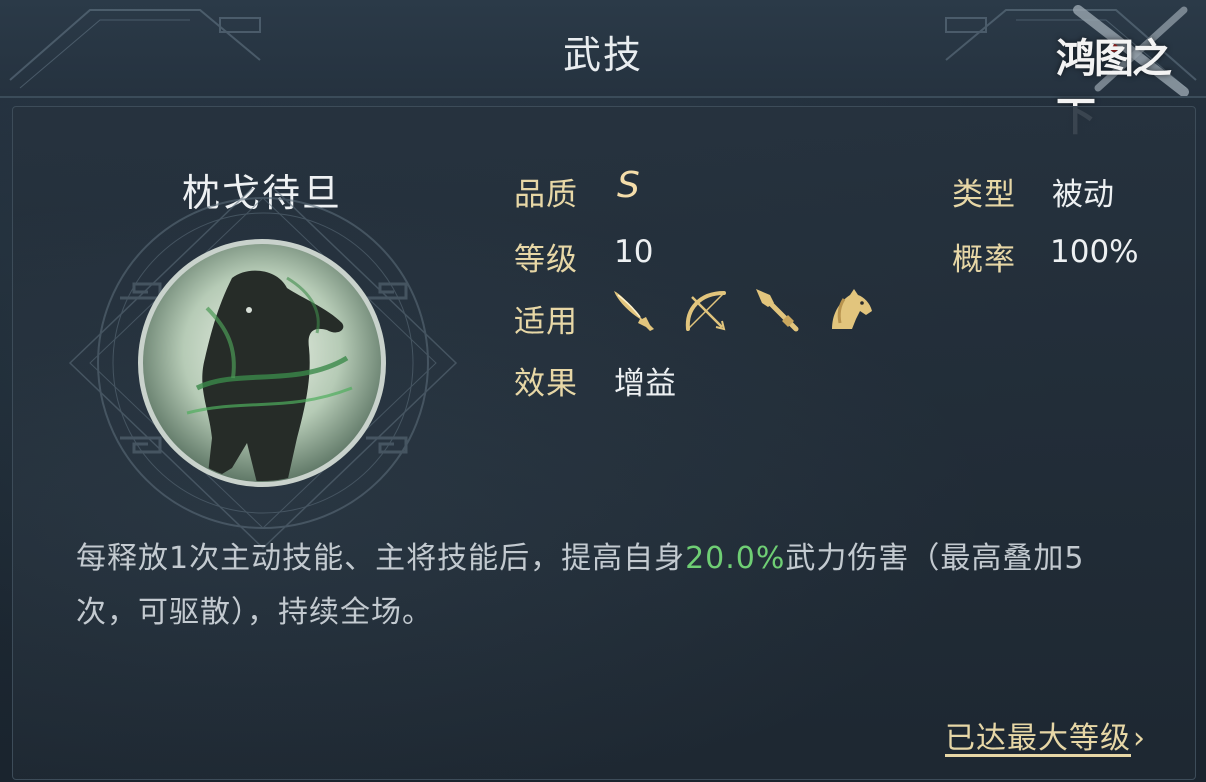  Describe the element at coordinates (742, 311) in the screenshot. I see `applicable-weapon-icons` at that location.